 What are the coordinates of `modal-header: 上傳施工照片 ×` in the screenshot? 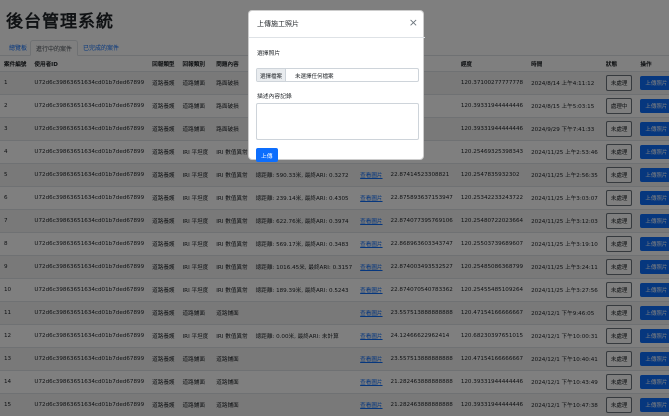 It's located at (337, 24).